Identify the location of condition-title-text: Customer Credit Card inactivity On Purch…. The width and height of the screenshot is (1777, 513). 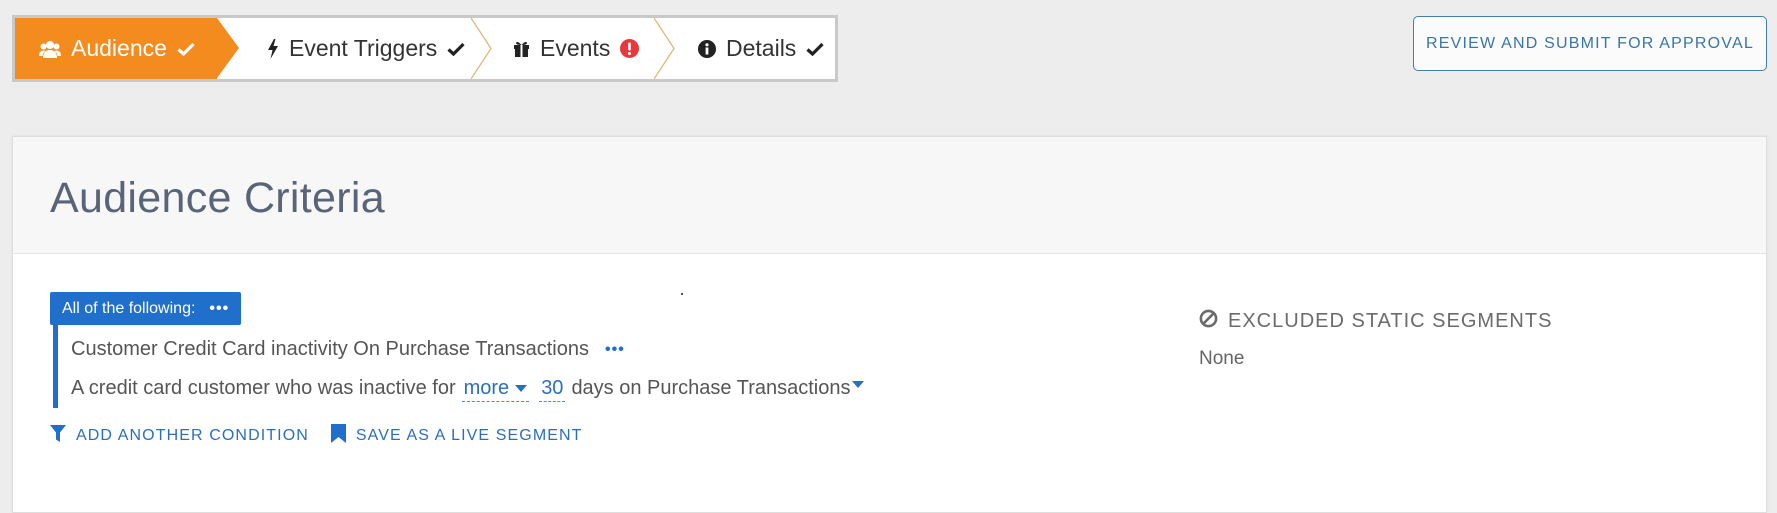
(330, 349).